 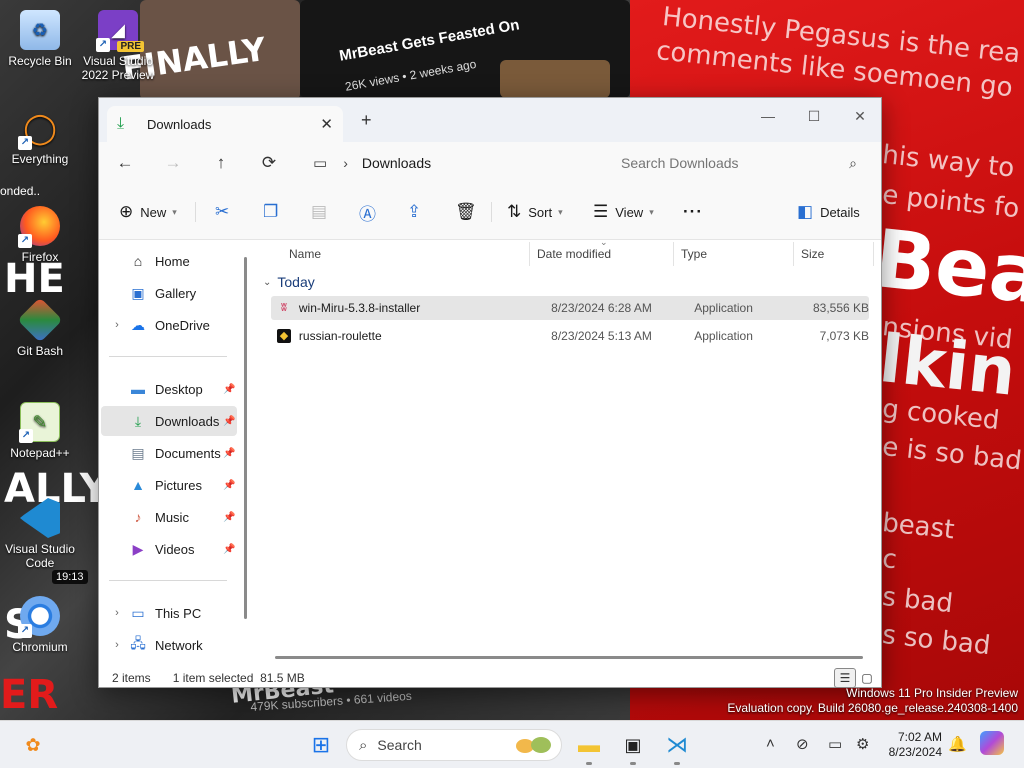 I want to click on maximize-button: ☐, so click(x=814, y=116).